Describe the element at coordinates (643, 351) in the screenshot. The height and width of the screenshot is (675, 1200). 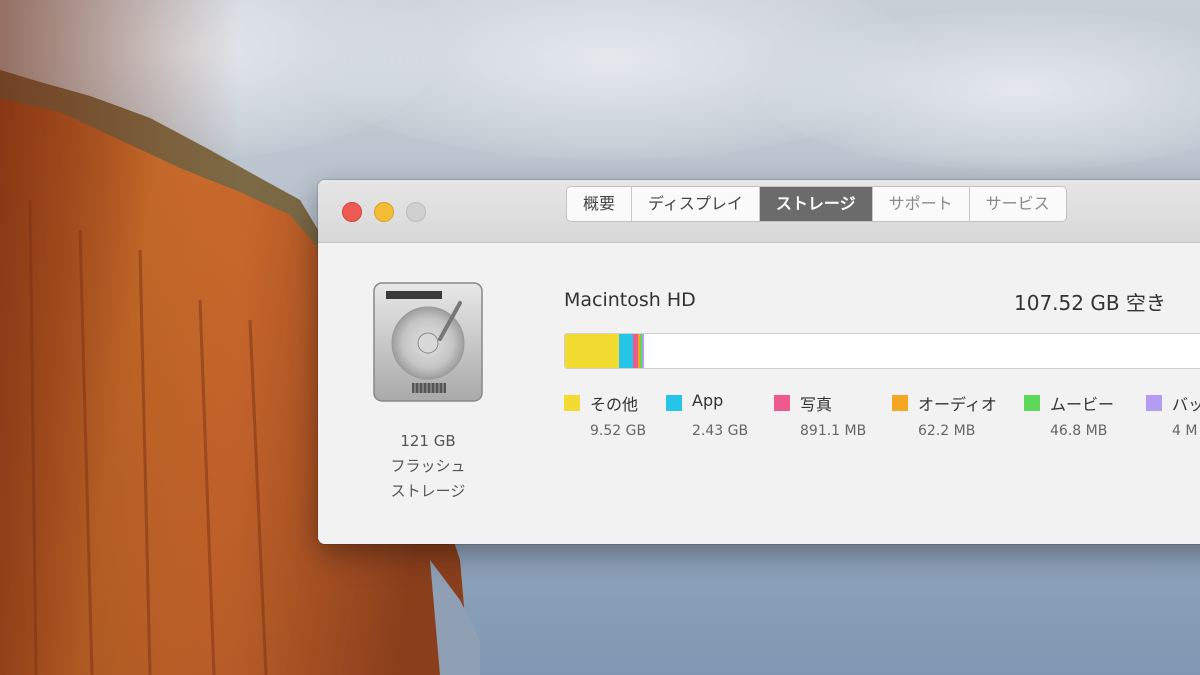
I see `usage-segment-backups` at that location.